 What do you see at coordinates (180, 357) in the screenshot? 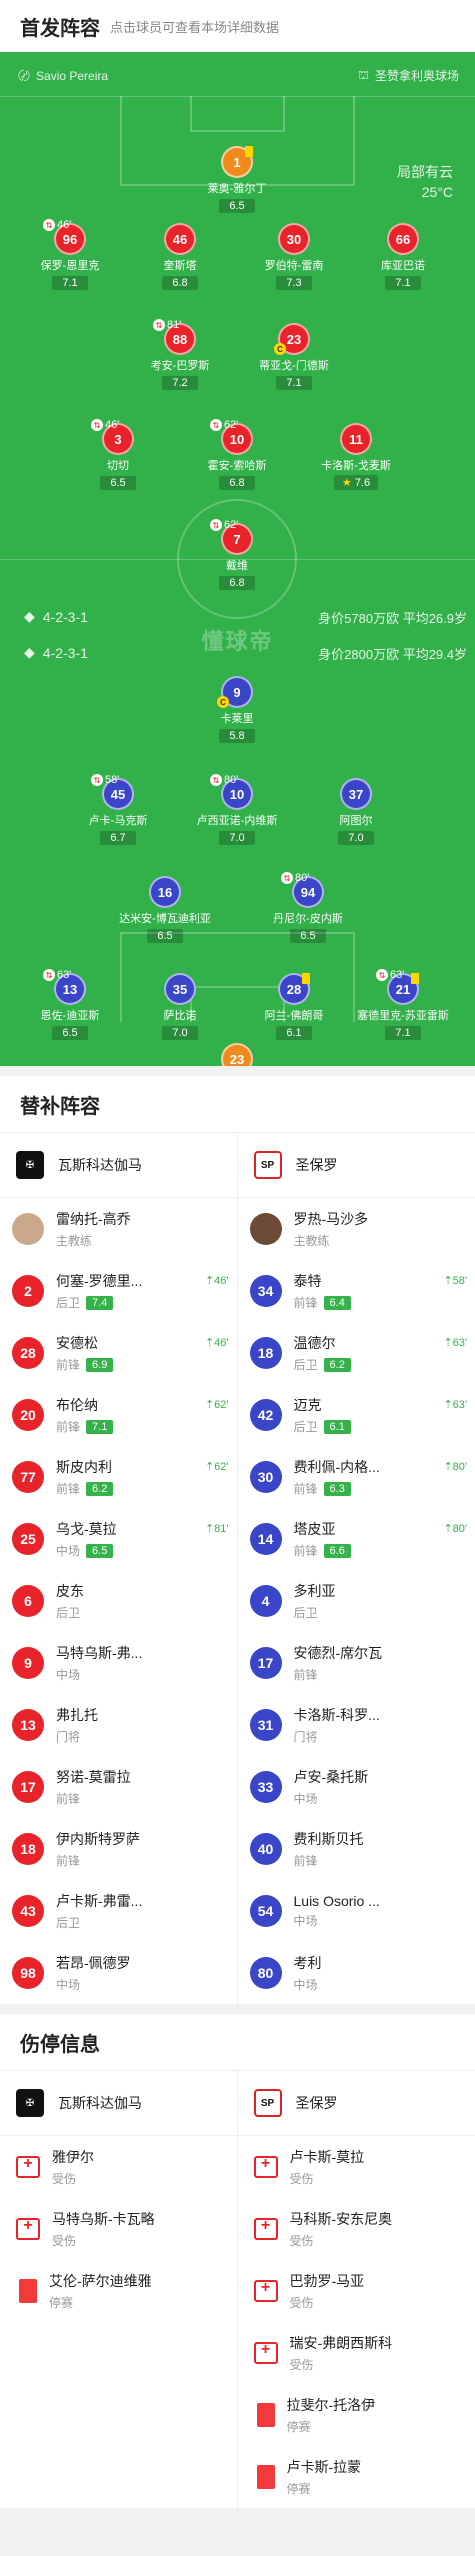
I see `home-player: 88⇅81'考安-巴罗斯7.2` at bounding box center [180, 357].